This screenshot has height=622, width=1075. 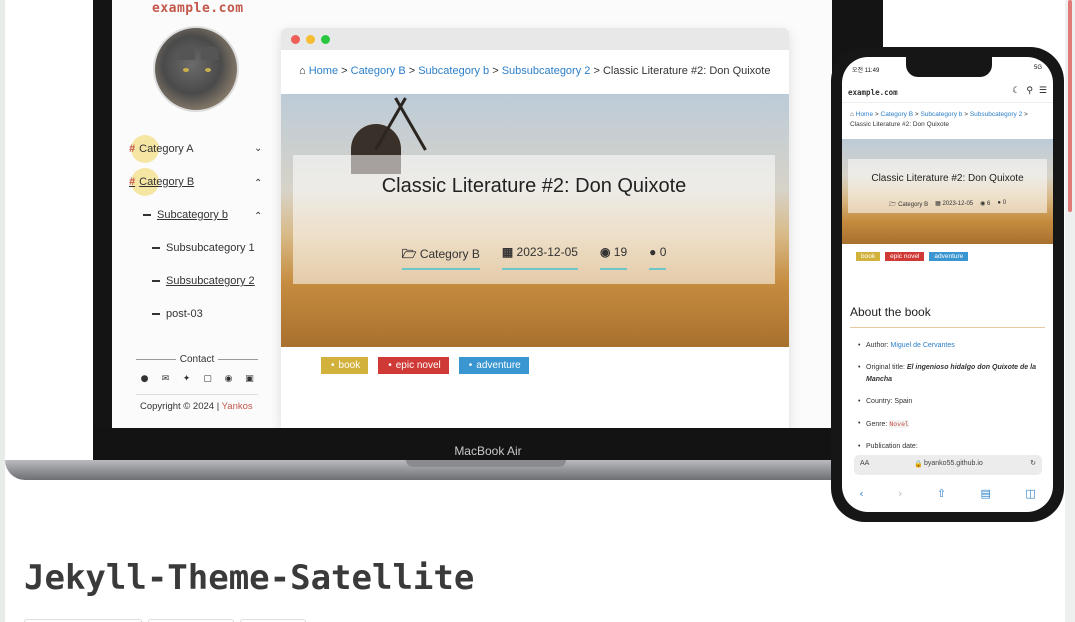 I want to click on breadcrumb-current: Classic Literature #2: Don Quixote, so click(x=686, y=71).